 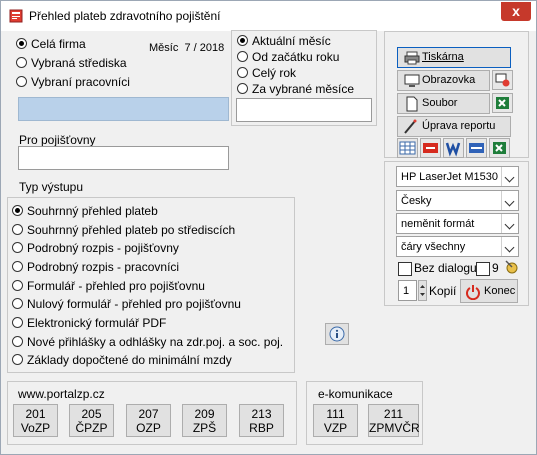 I want to click on no-dialog-label: Bez dialogu, so click(x=445, y=268).